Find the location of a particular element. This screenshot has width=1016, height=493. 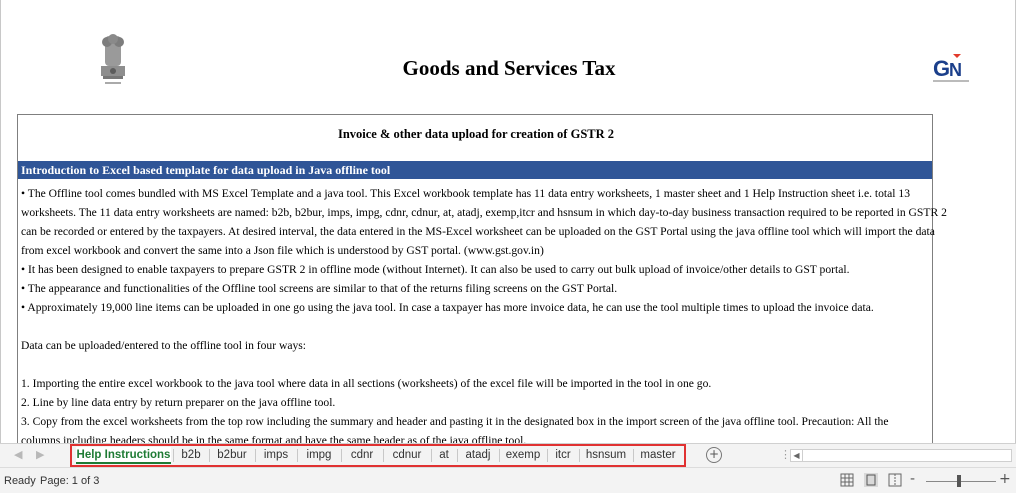

tab-b2b: b2b is located at coordinates (191, 455).